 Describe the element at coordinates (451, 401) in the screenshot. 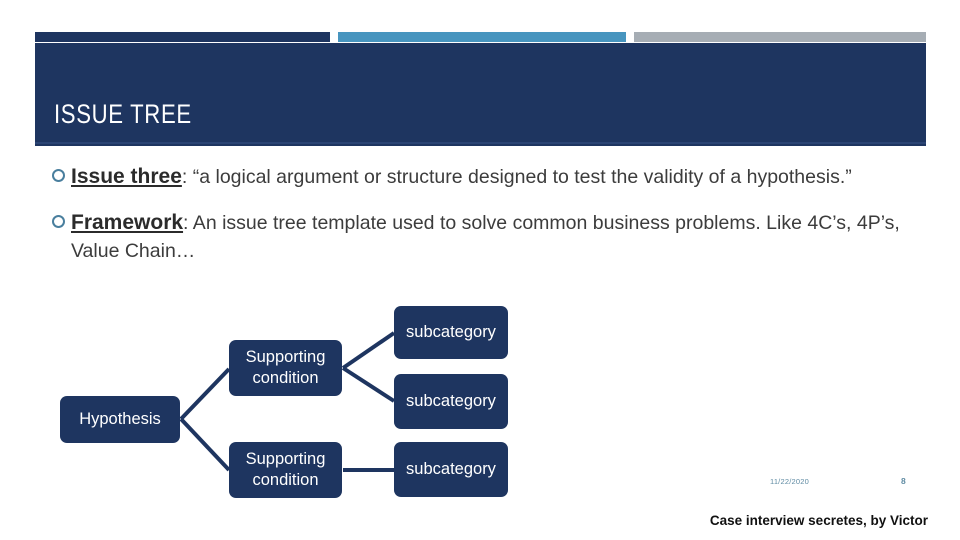

I see `tree-node-subcategory-2: subcategory` at that location.